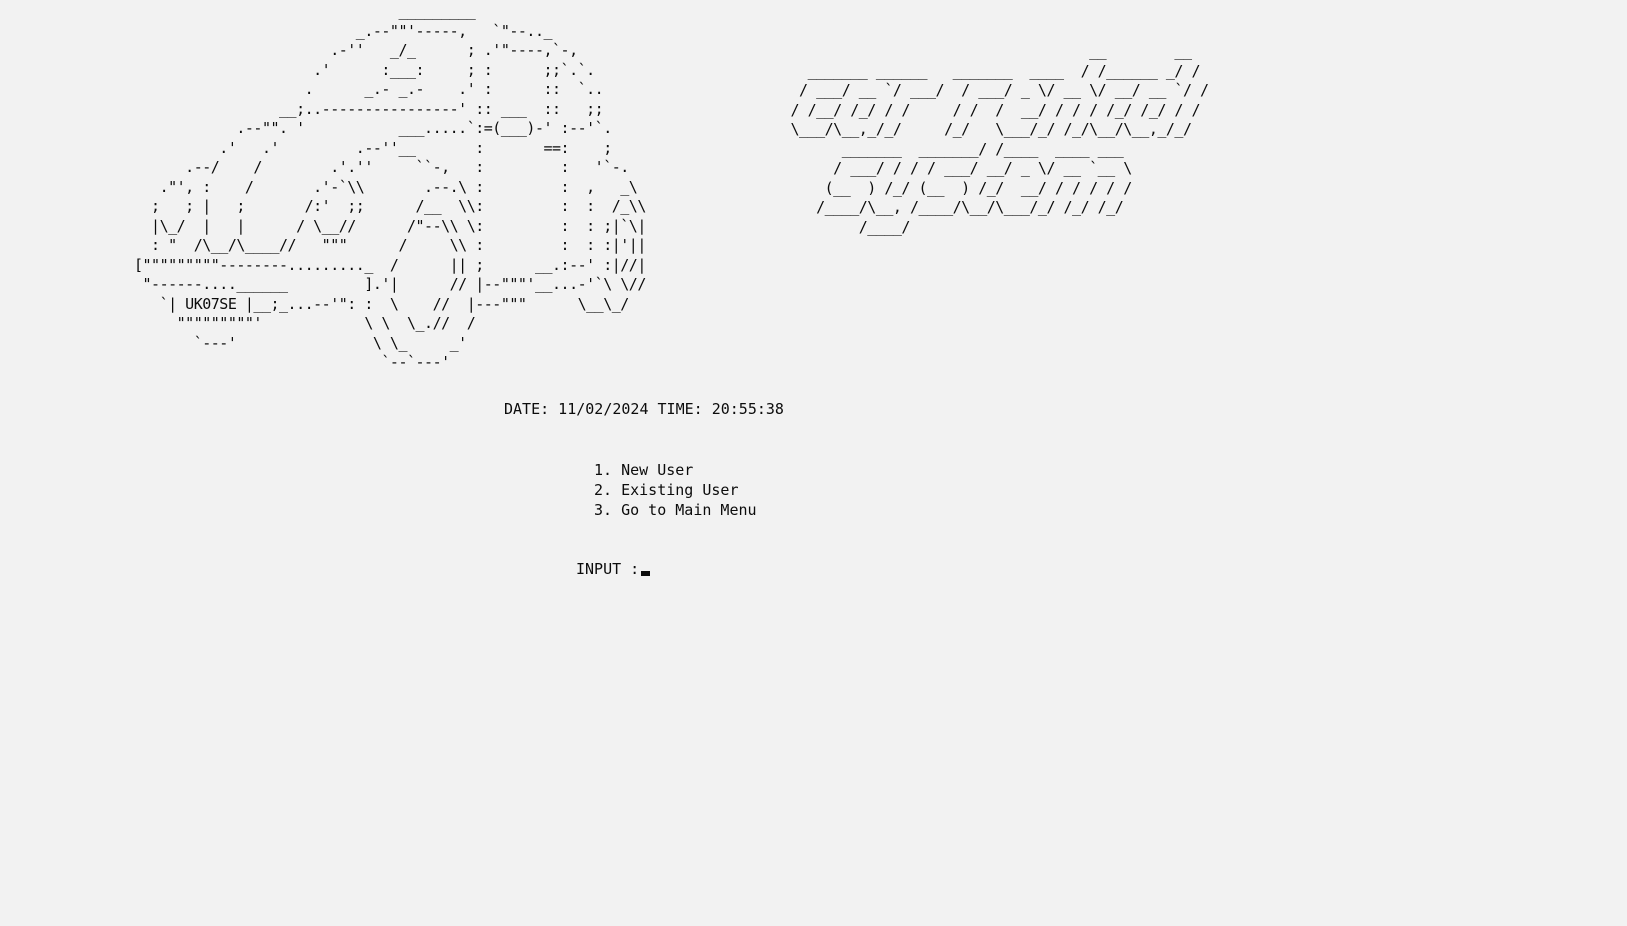 The height and width of the screenshot is (926, 1627). I want to click on menu-item-new-user: 1. New User, so click(675, 470).